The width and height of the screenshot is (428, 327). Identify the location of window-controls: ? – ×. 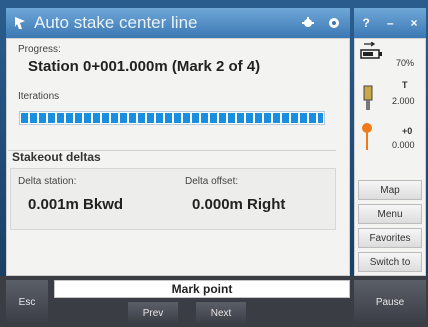
(390, 23).